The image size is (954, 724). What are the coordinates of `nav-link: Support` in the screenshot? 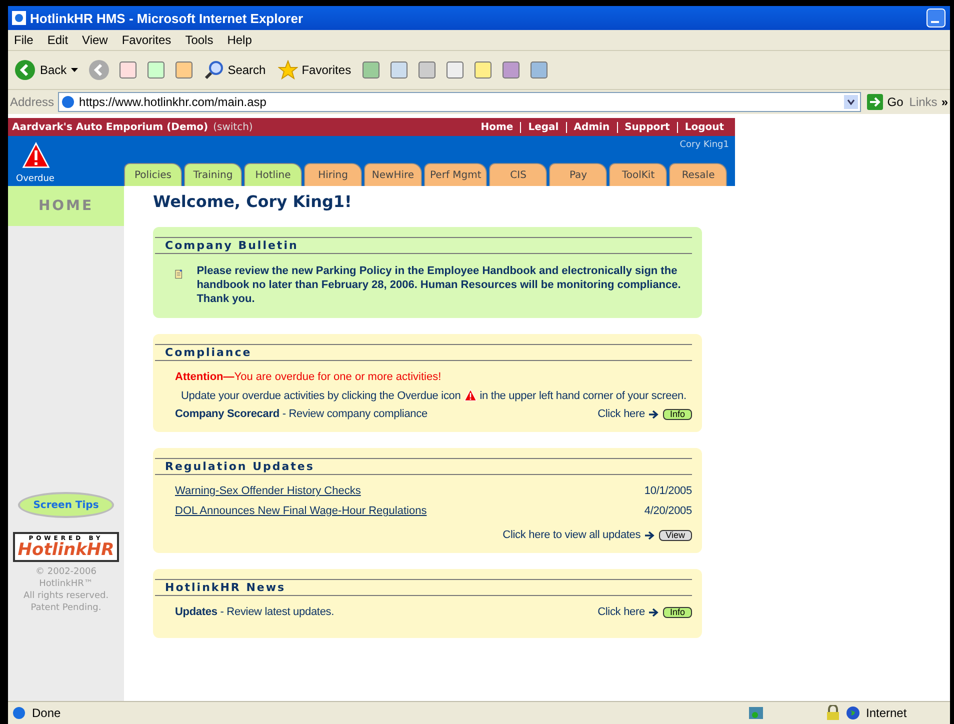 It's located at (646, 127).